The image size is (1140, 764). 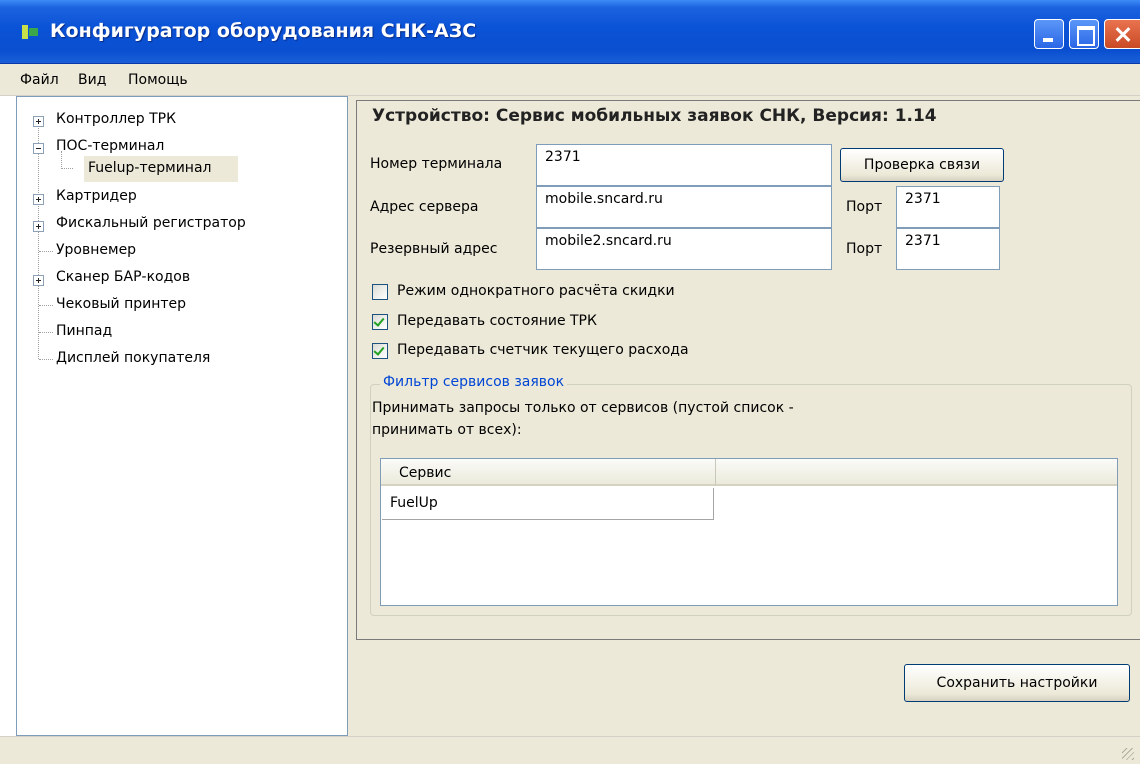 I want to click on app-icon, so click(x=30, y=32).